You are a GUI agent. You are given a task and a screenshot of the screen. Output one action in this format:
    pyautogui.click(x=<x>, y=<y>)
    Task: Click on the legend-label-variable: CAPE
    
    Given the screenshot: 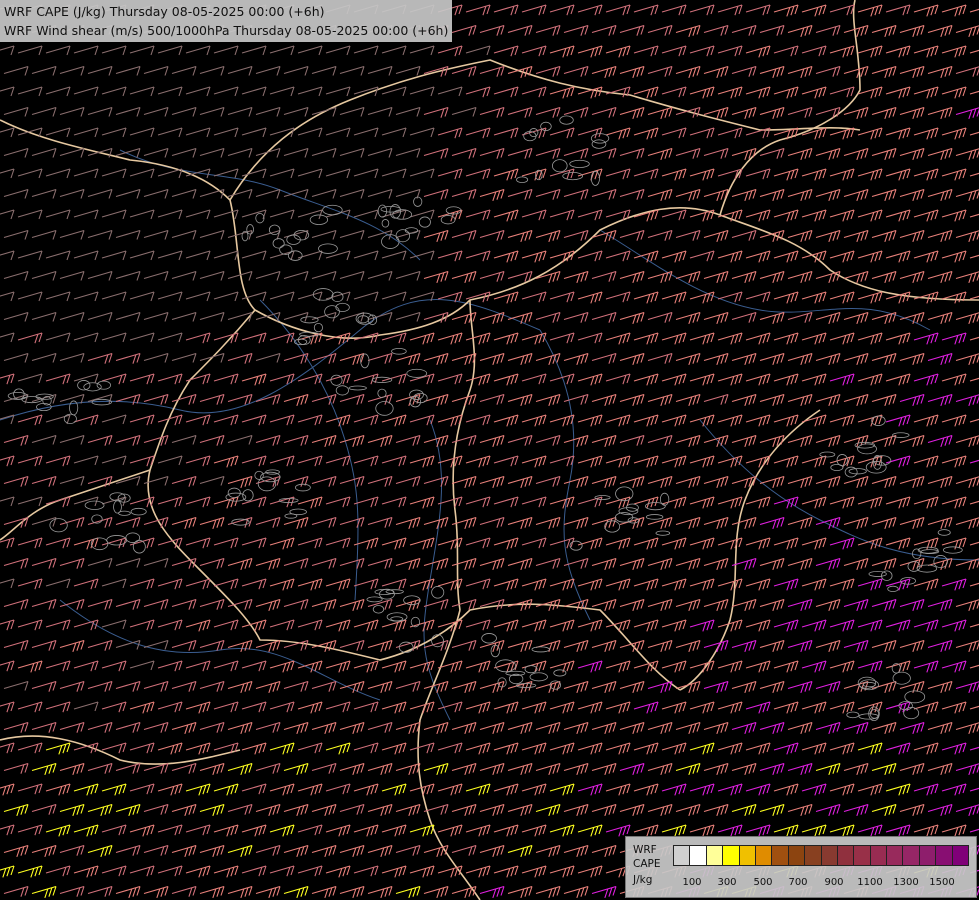 What is the action you would take?
    pyautogui.click(x=647, y=864)
    